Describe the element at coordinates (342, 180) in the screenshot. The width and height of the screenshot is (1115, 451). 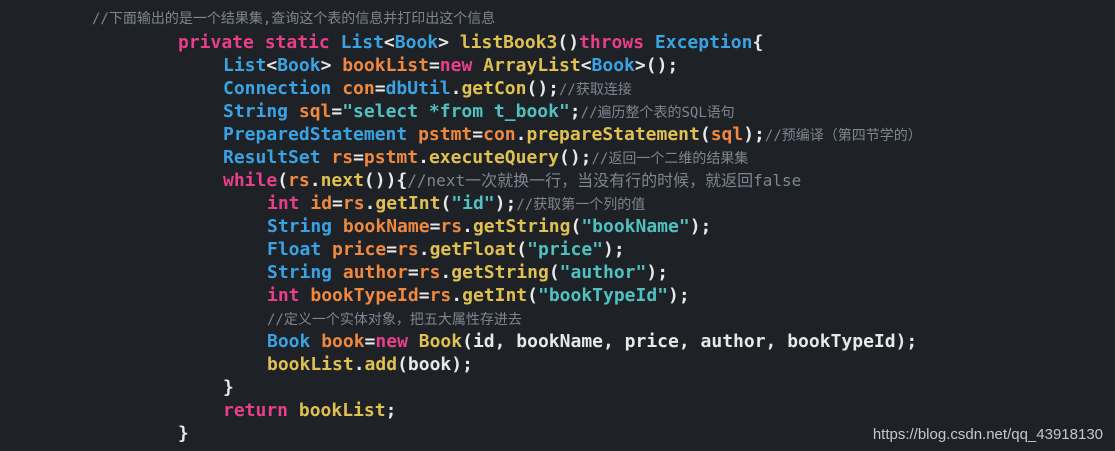
I see `code-token-method: next` at that location.